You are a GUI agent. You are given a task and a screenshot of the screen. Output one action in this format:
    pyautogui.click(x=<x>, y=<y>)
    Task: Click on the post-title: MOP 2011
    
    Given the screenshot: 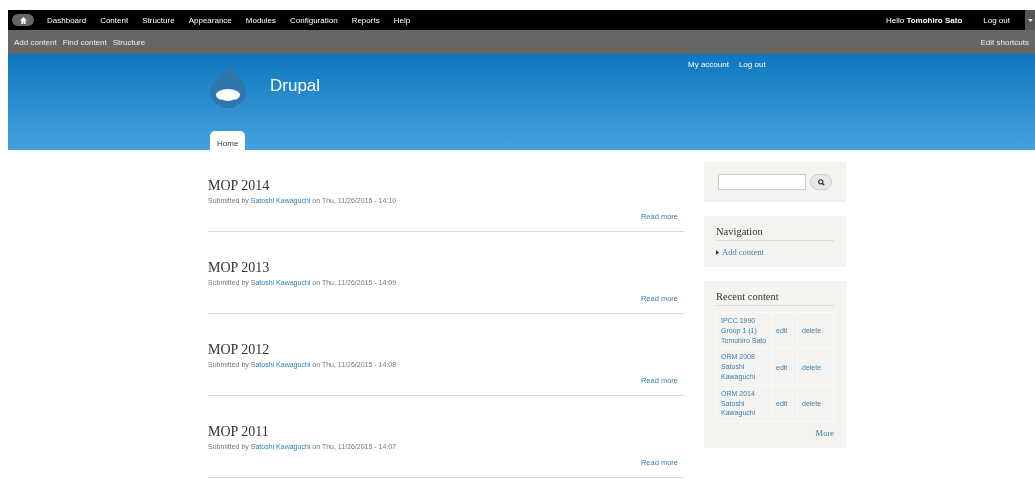 What is the action you would take?
    pyautogui.click(x=446, y=432)
    